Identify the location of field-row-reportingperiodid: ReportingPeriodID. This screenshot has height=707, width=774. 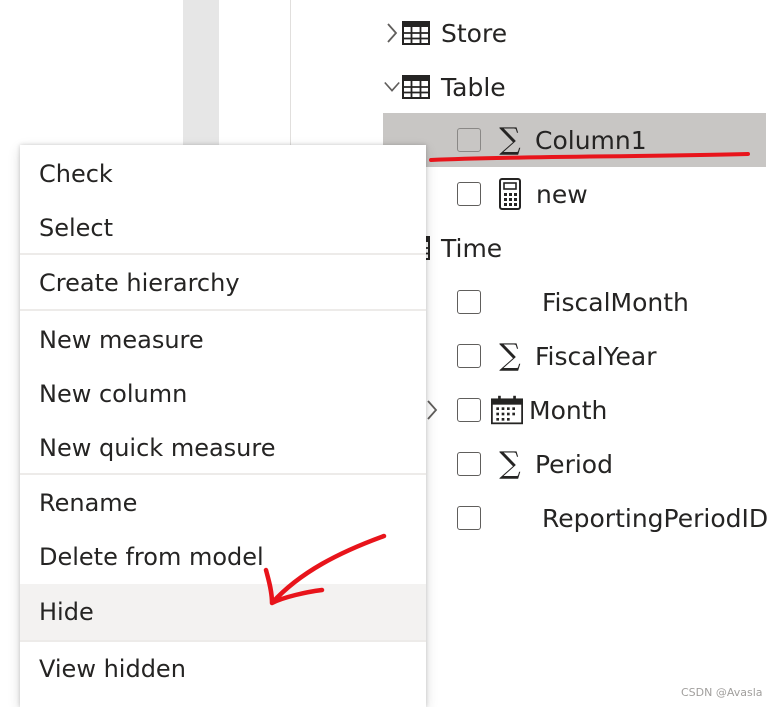
(578, 518).